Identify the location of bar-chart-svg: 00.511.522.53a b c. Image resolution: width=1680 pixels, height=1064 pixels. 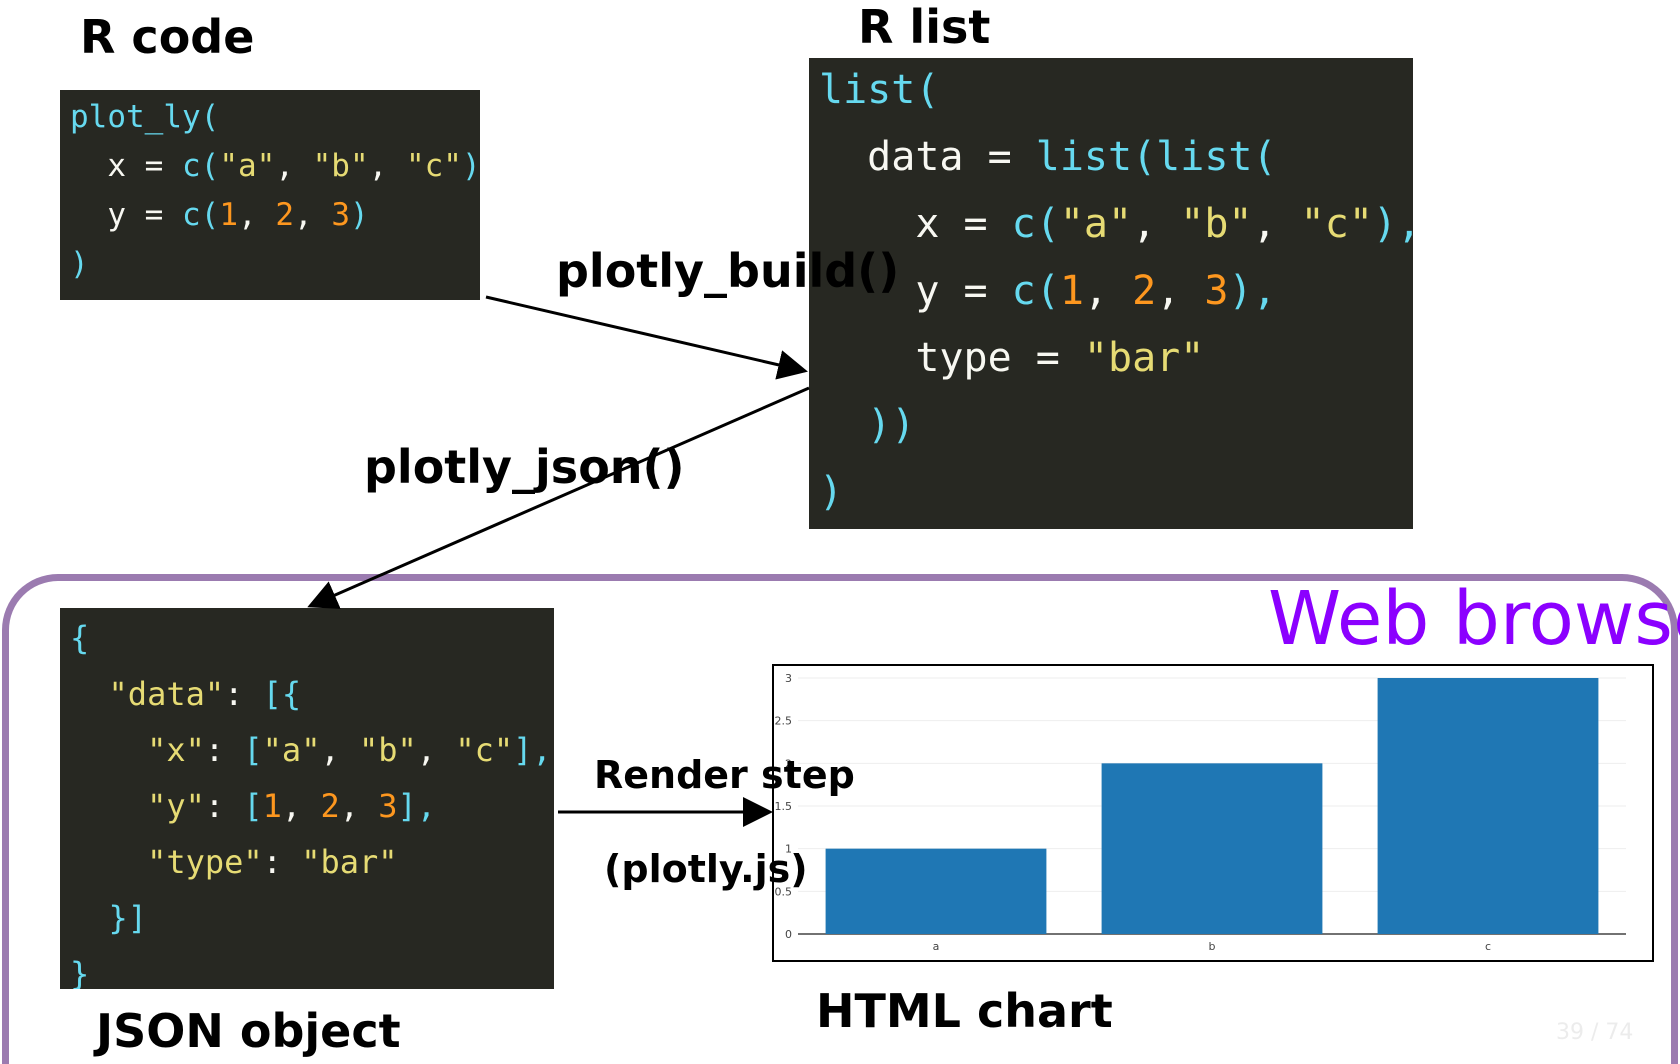
(1200, 812).